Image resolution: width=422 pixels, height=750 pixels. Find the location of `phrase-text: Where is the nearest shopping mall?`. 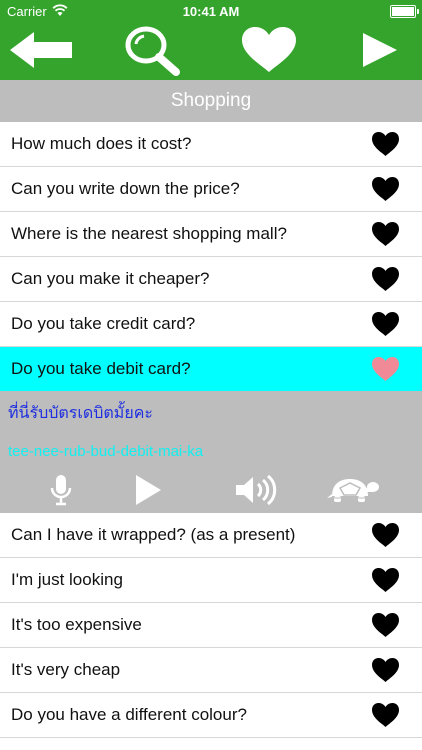

phrase-text: Where is the nearest shopping mall? is located at coordinates (149, 233).